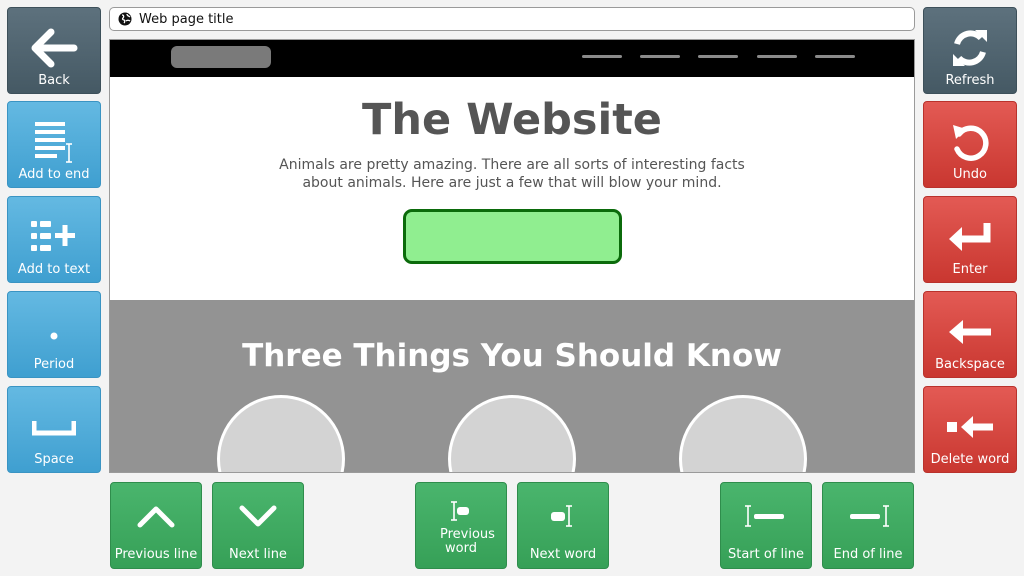 The width and height of the screenshot is (1024, 576). I want to click on space-bar-icon, so click(54, 427).